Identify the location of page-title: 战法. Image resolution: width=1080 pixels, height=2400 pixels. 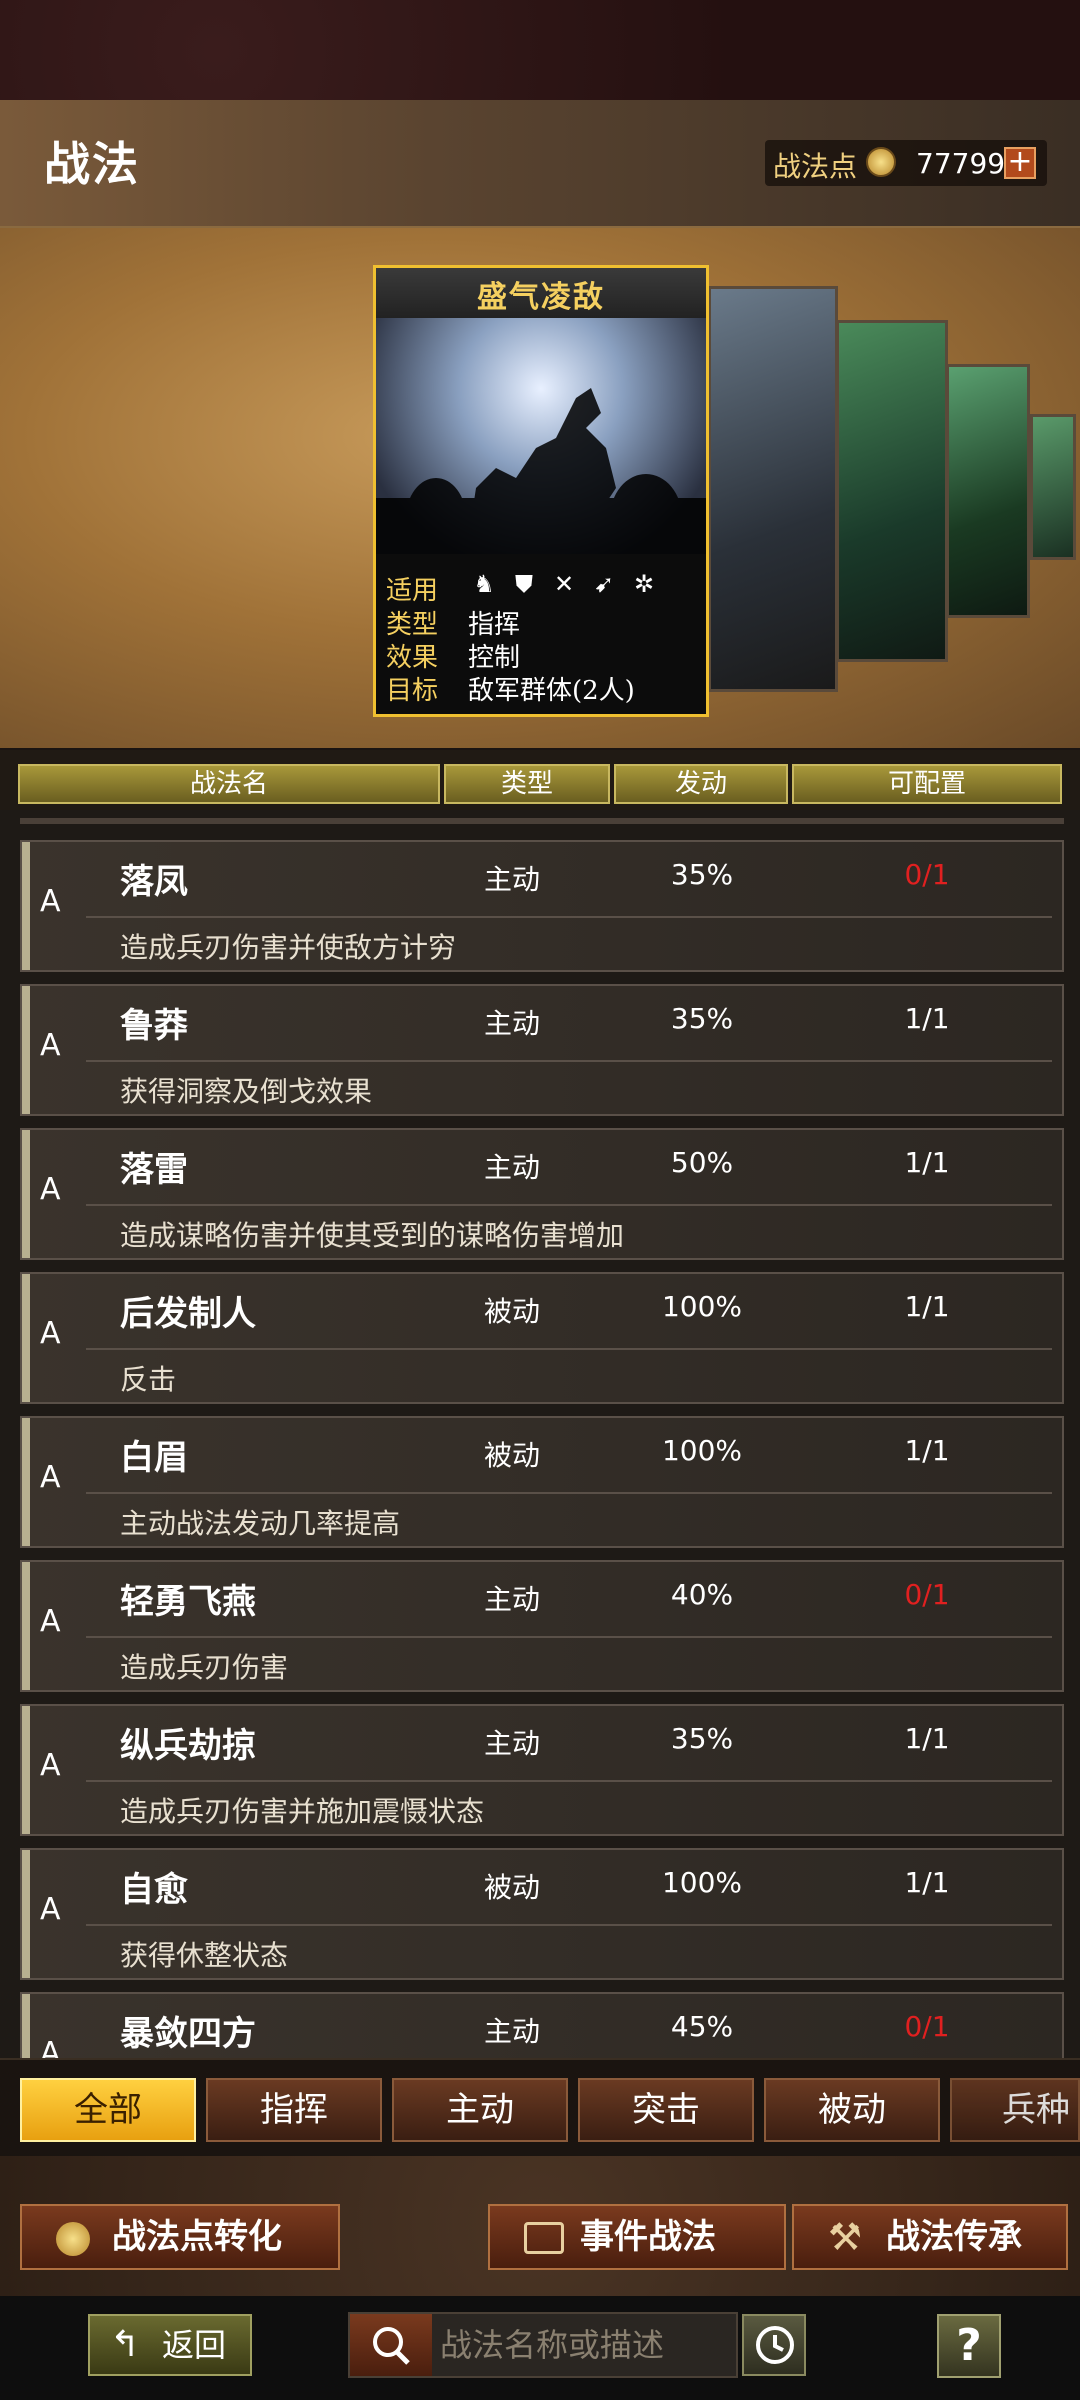
(92, 164).